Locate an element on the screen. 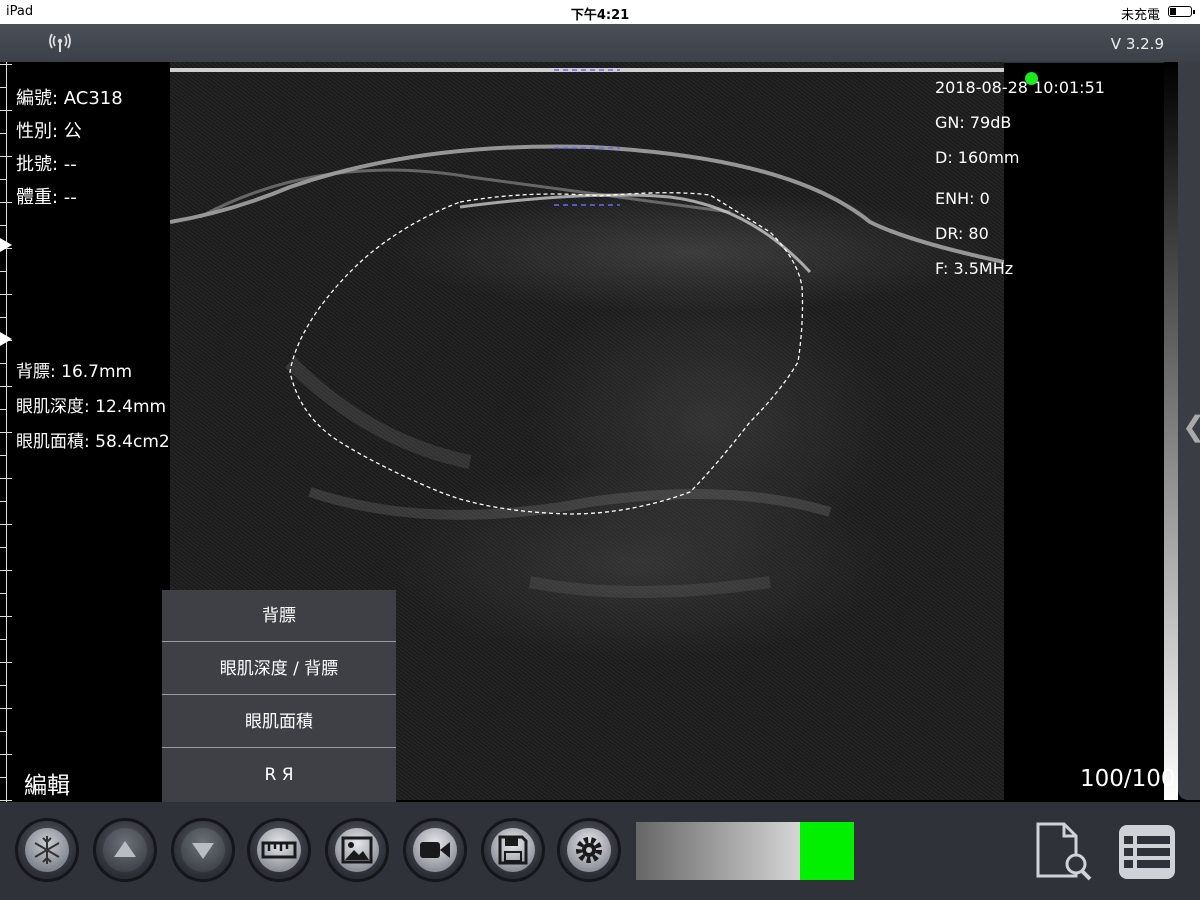 This screenshot has height=900, width=1200. gain-value: GN: 79dB is located at coordinates (973, 122).